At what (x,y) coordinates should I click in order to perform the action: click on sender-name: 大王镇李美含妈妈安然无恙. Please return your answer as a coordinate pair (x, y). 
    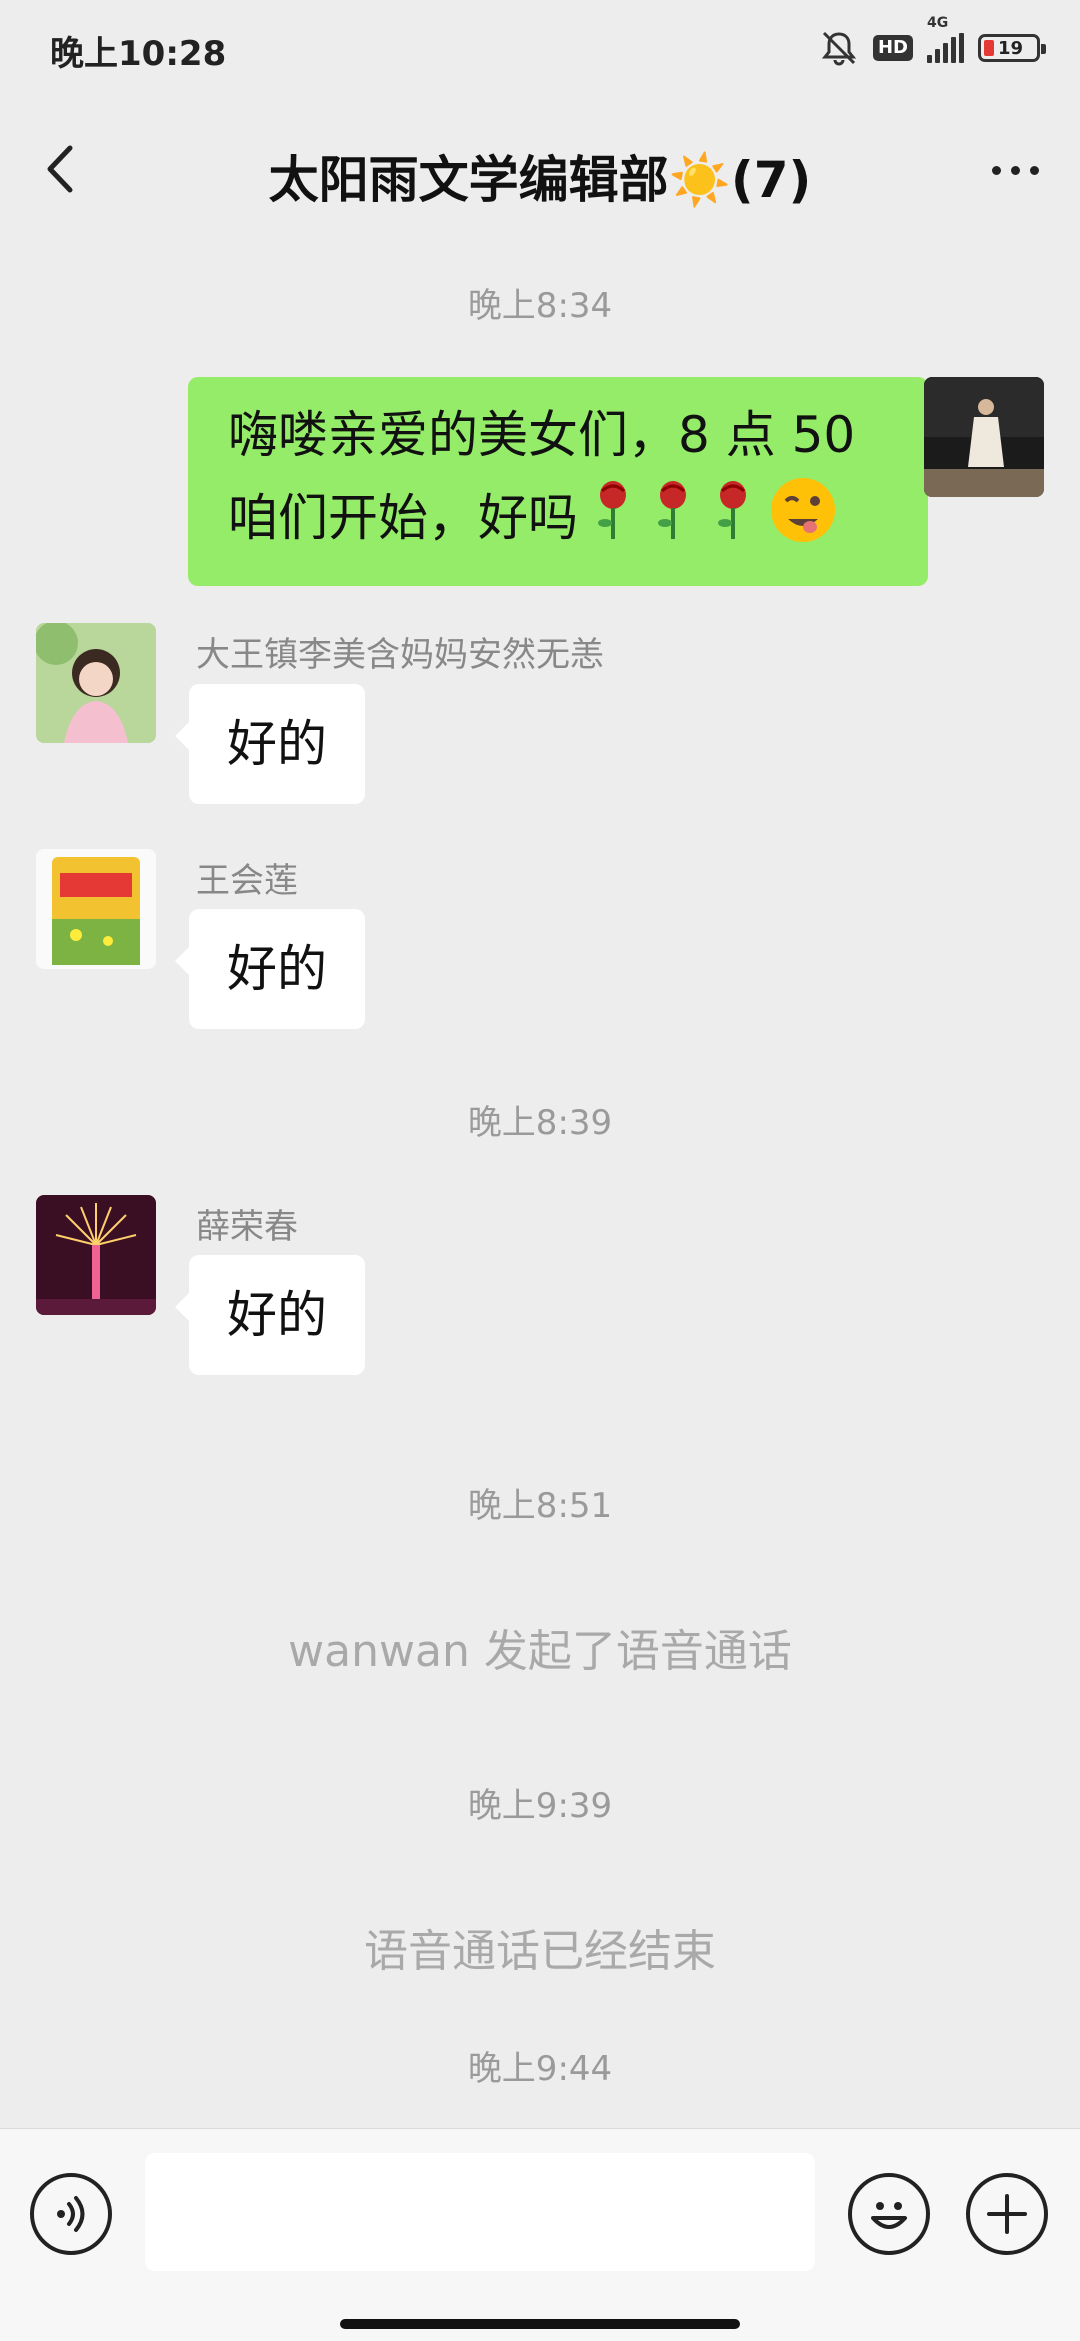
    Looking at the image, I should click on (400, 655).